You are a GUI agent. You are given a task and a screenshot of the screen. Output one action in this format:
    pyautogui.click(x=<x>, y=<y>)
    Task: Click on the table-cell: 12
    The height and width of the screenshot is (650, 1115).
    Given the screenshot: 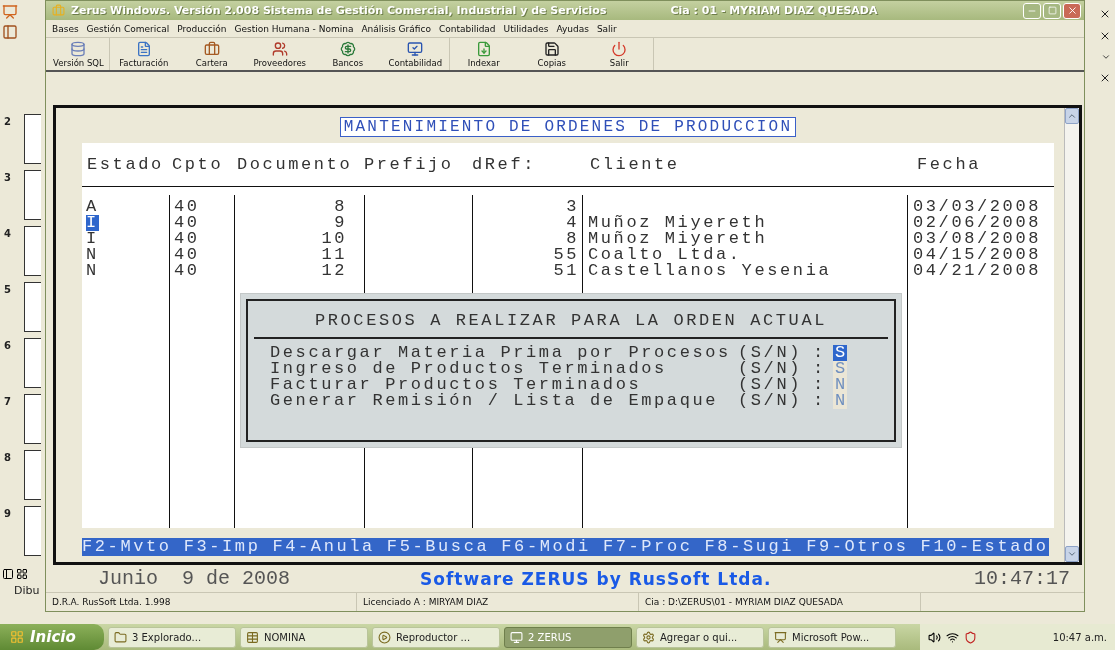 What is the action you would take?
    pyautogui.click(x=334, y=271)
    